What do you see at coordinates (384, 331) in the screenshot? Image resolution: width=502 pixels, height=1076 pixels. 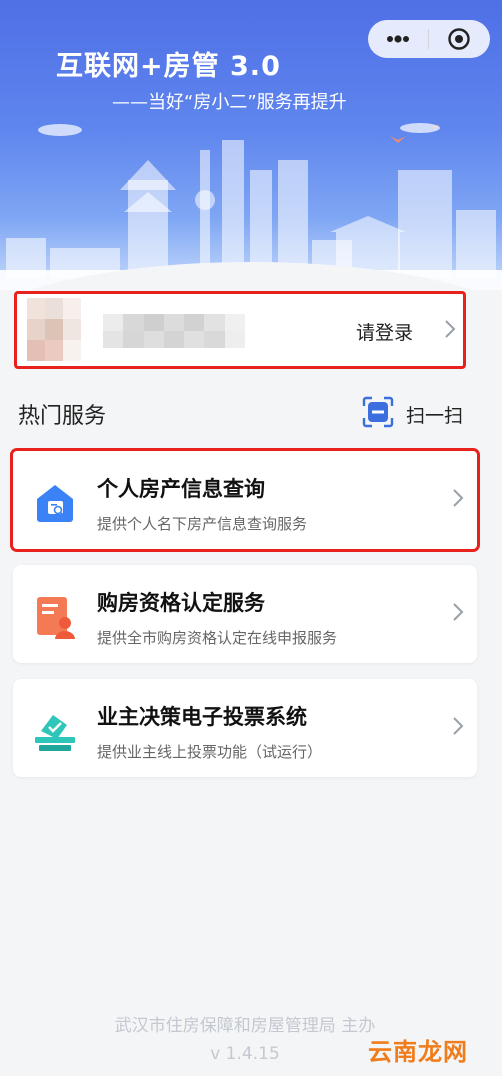 I see `login-label: 请登录` at bounding box center [384, 331].